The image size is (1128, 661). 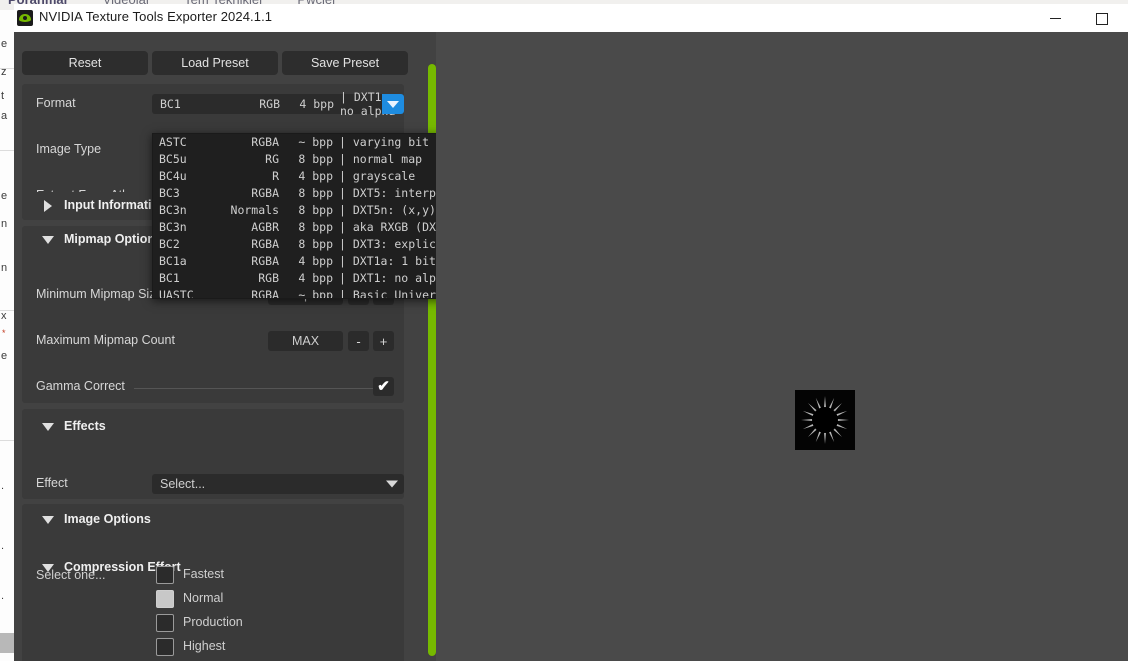 What do you see at coordinates (173, 142) in the screenshot?
I see `dropdown-item-code: ASTC` at bounding box center [173, 142].